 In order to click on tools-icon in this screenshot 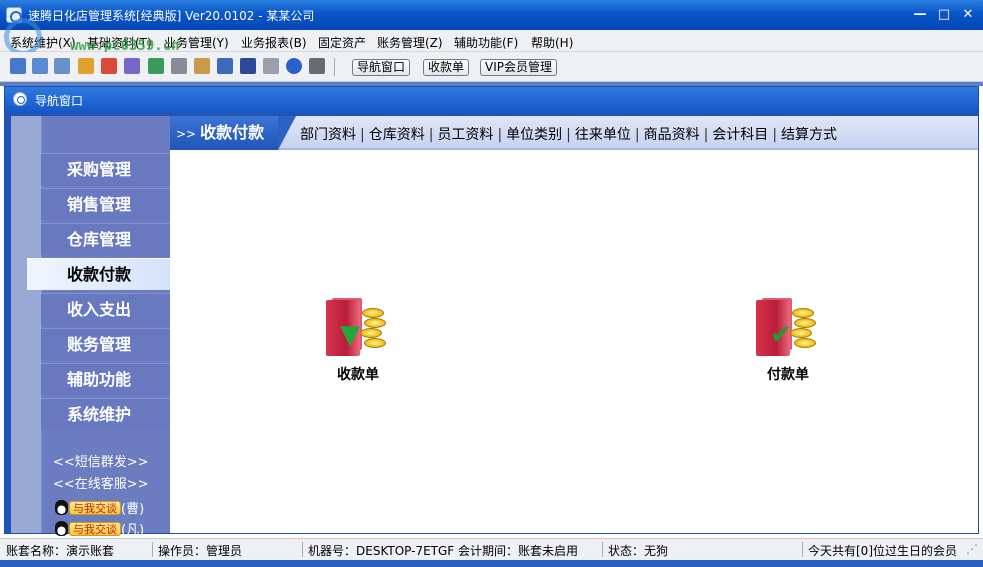, I will do `click(132, 66)`.